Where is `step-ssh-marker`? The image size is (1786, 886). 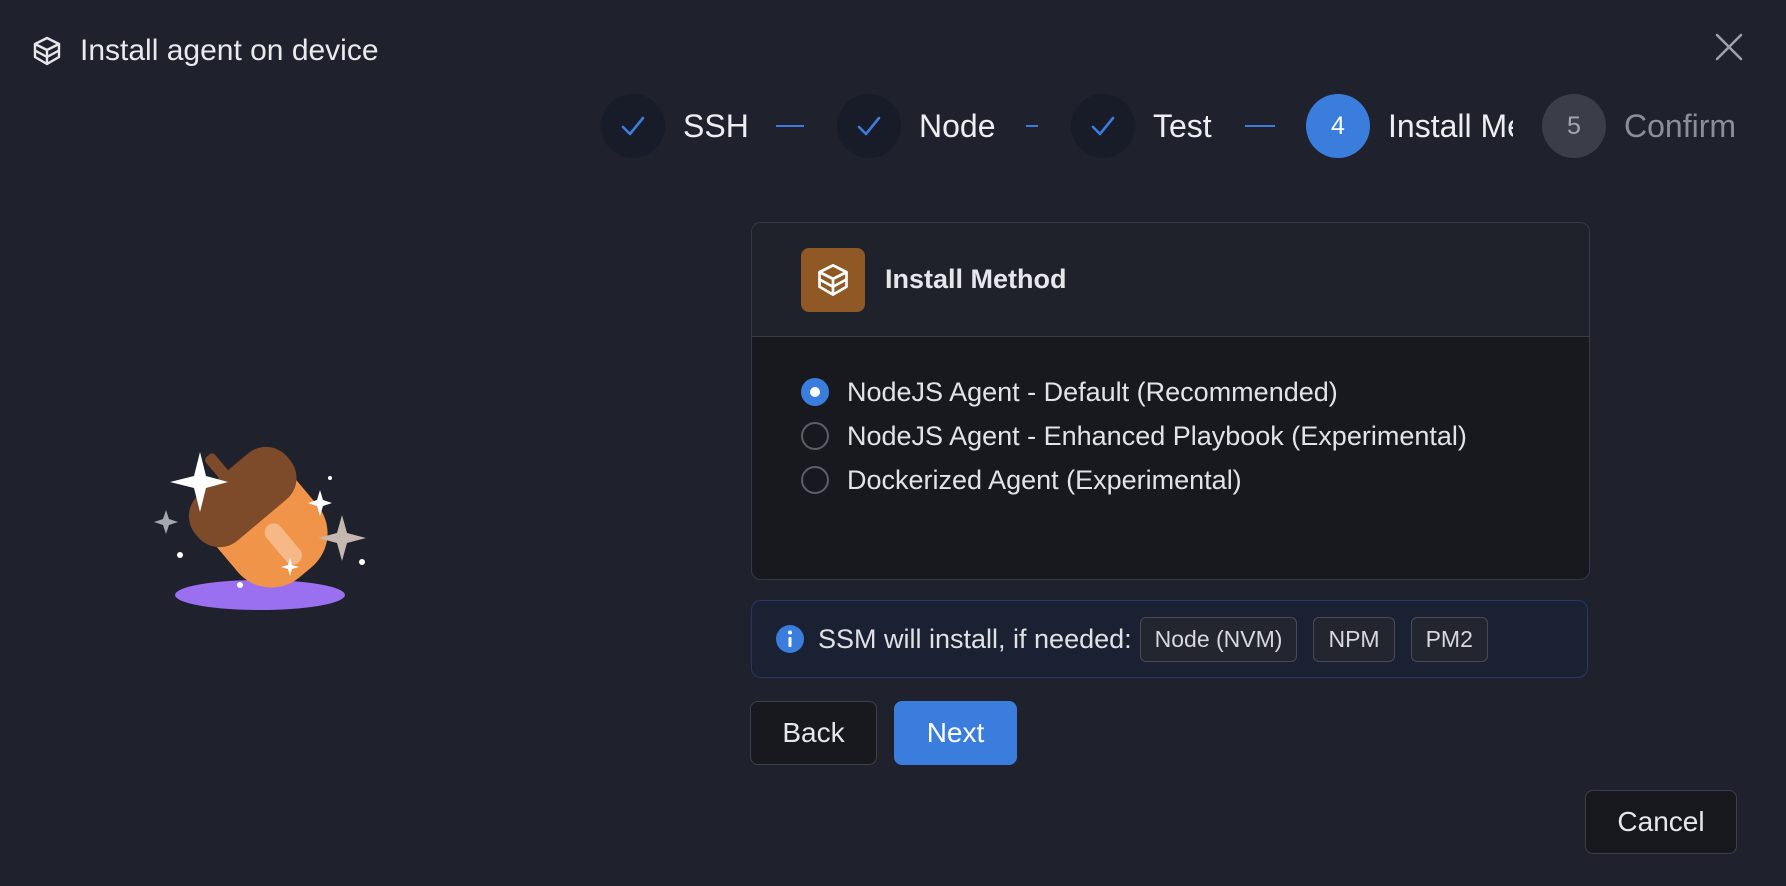 step-ssh-marker is located at coordinates (633, 126).